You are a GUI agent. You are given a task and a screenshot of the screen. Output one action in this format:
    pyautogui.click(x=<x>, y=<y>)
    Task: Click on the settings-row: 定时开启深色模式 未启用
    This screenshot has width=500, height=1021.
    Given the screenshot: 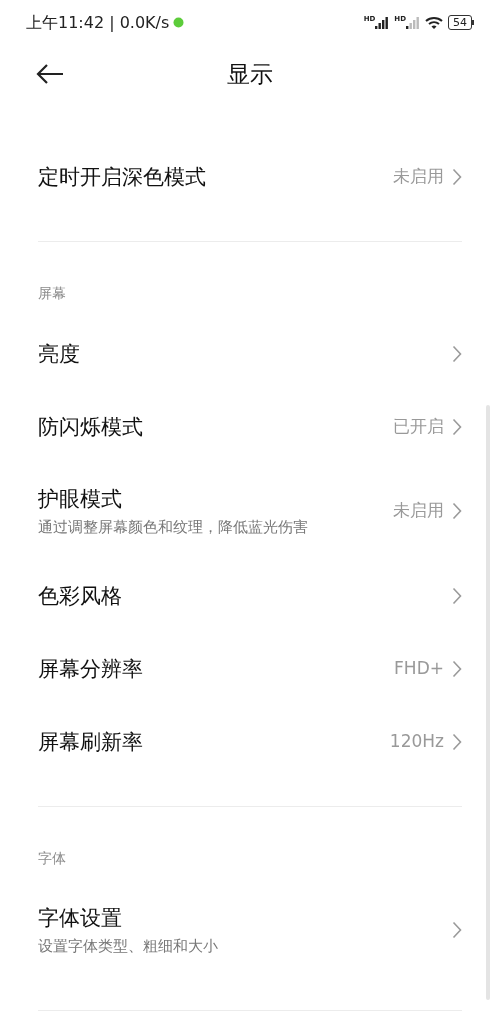 What is the action you would take?
    pyautogui.click(x=250, y=176)
    